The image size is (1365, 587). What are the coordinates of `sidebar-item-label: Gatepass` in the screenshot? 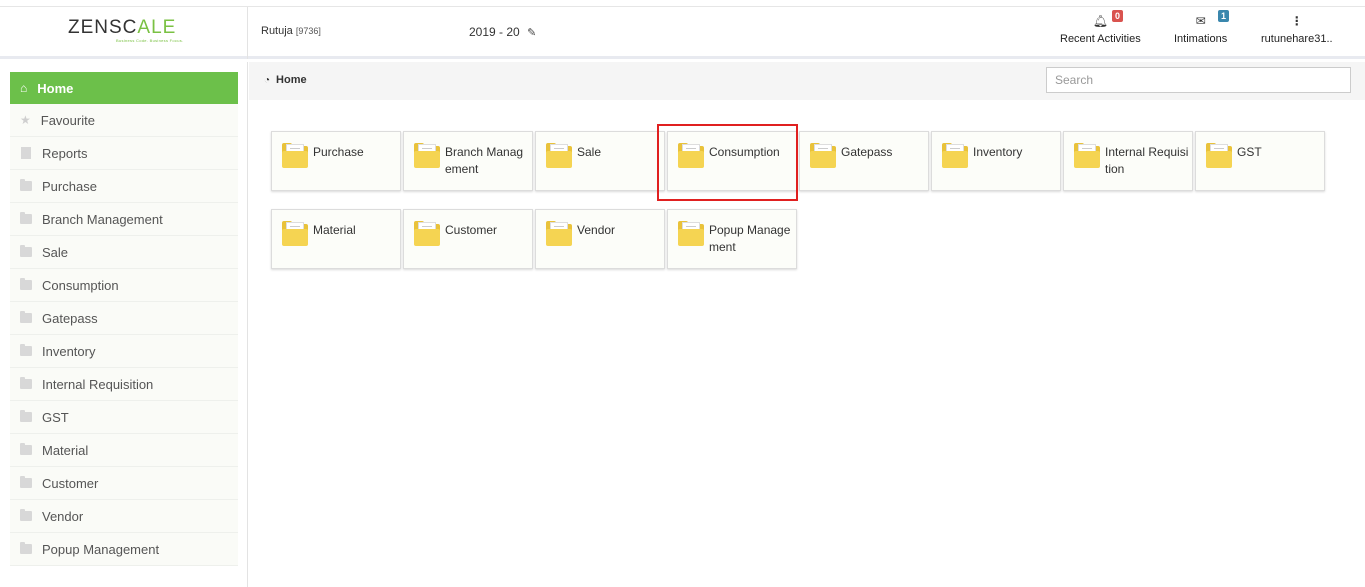 It's located at (70, 318).